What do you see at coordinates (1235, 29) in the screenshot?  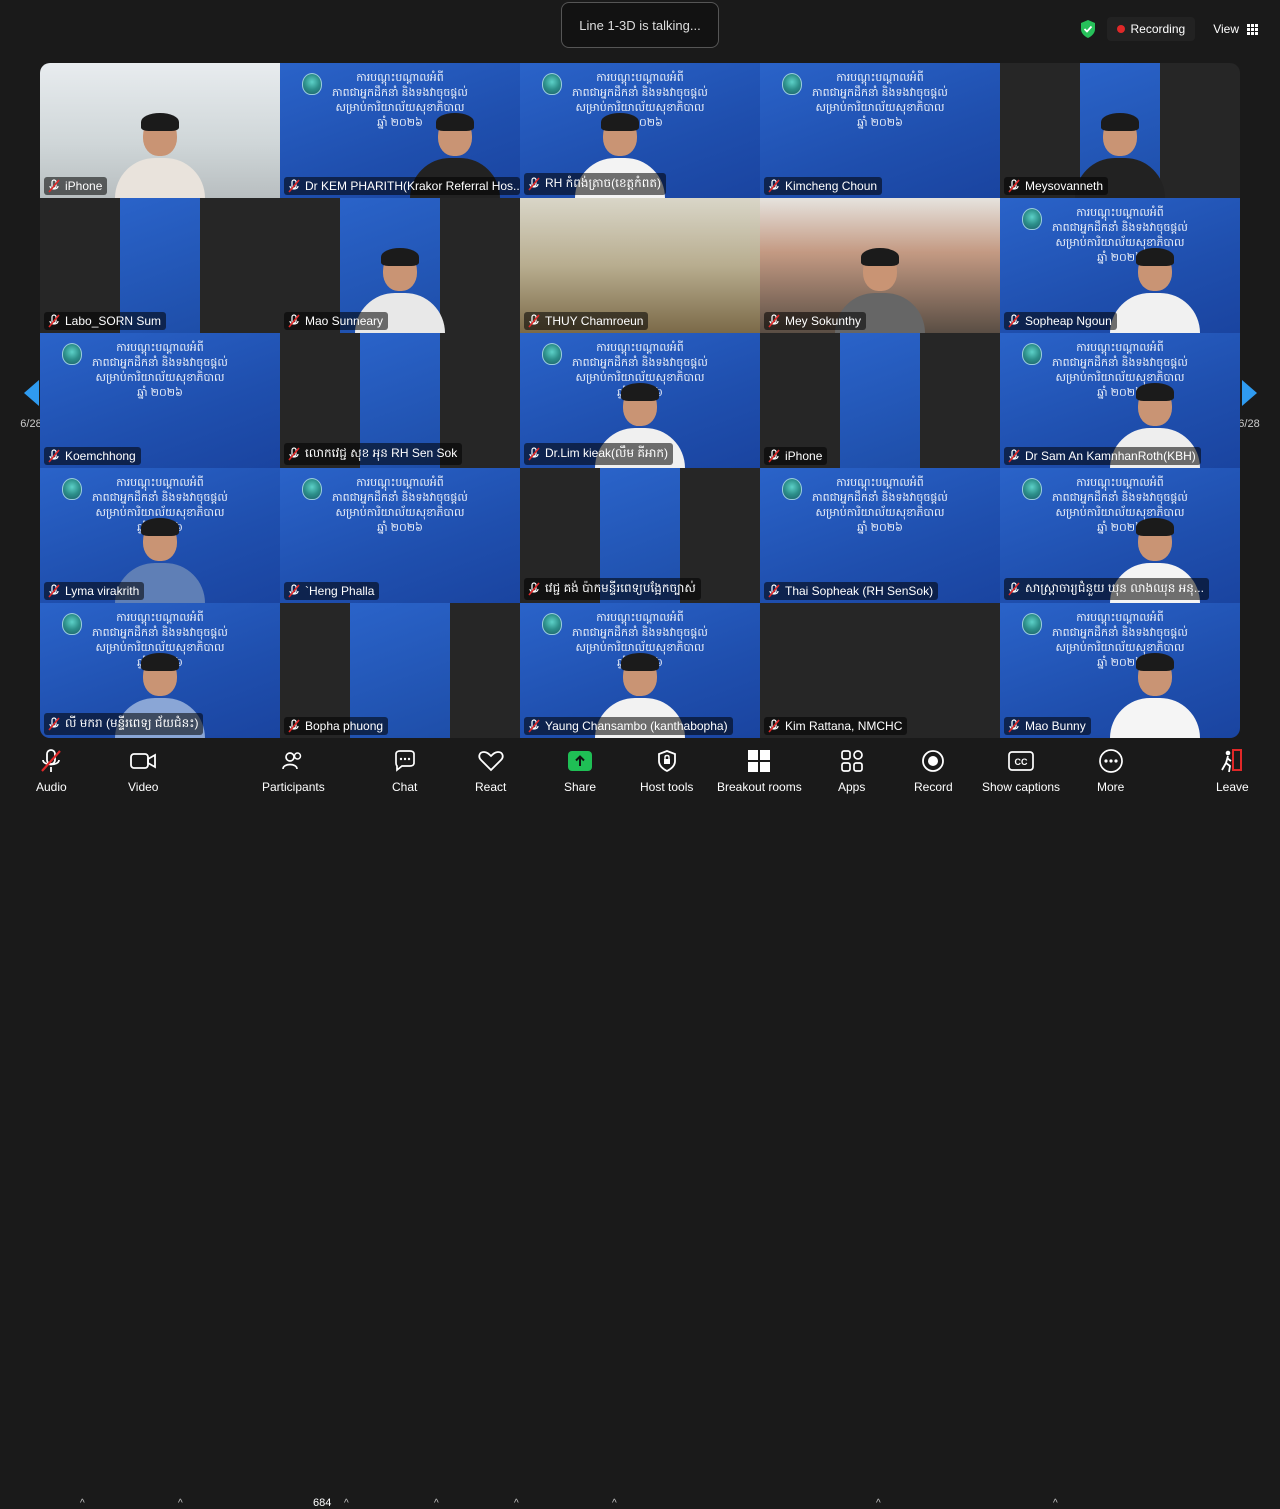 I see `view-button: View` at bounding box center [1235, 29].